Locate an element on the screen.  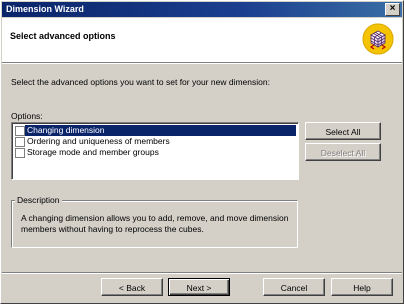
next-button: Next > is located at coordinates (199, 287).